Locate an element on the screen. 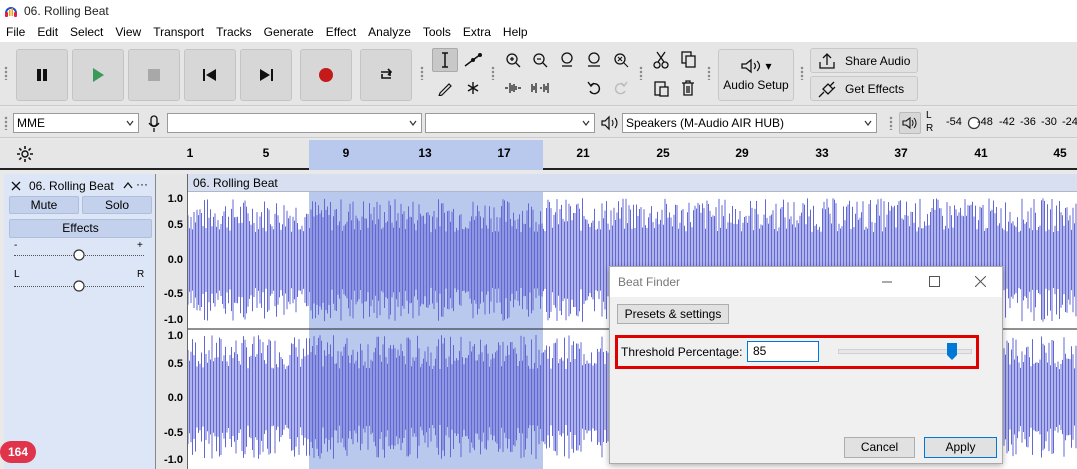 The width and height of the screenshot is (1077, 469). clip-header: 06. Rolling Beat is located at coordinates (632, 183).